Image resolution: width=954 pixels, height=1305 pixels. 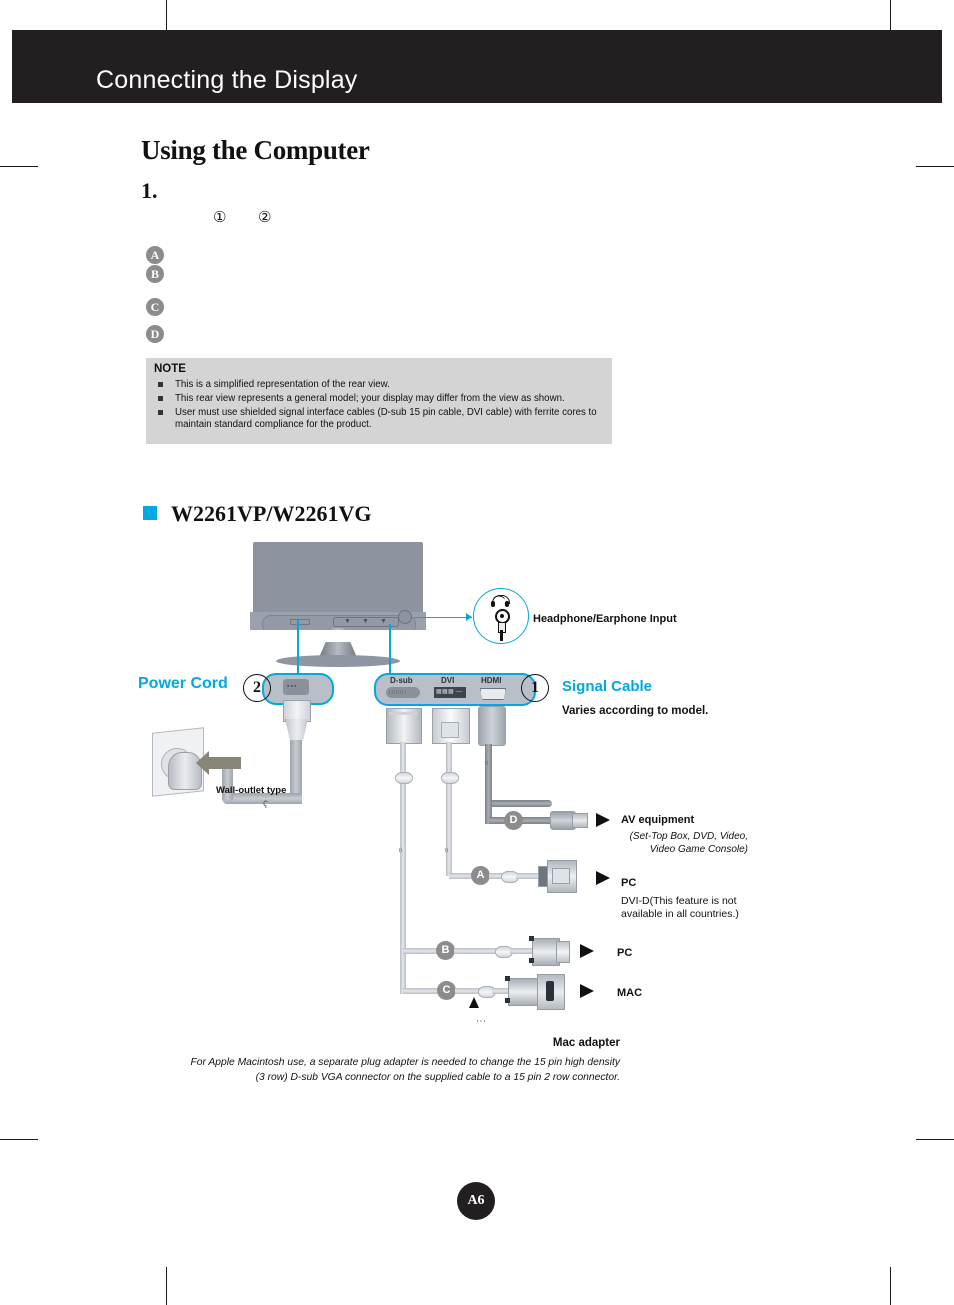 I want to click on cable-c-run, so click(x=422, y=991).